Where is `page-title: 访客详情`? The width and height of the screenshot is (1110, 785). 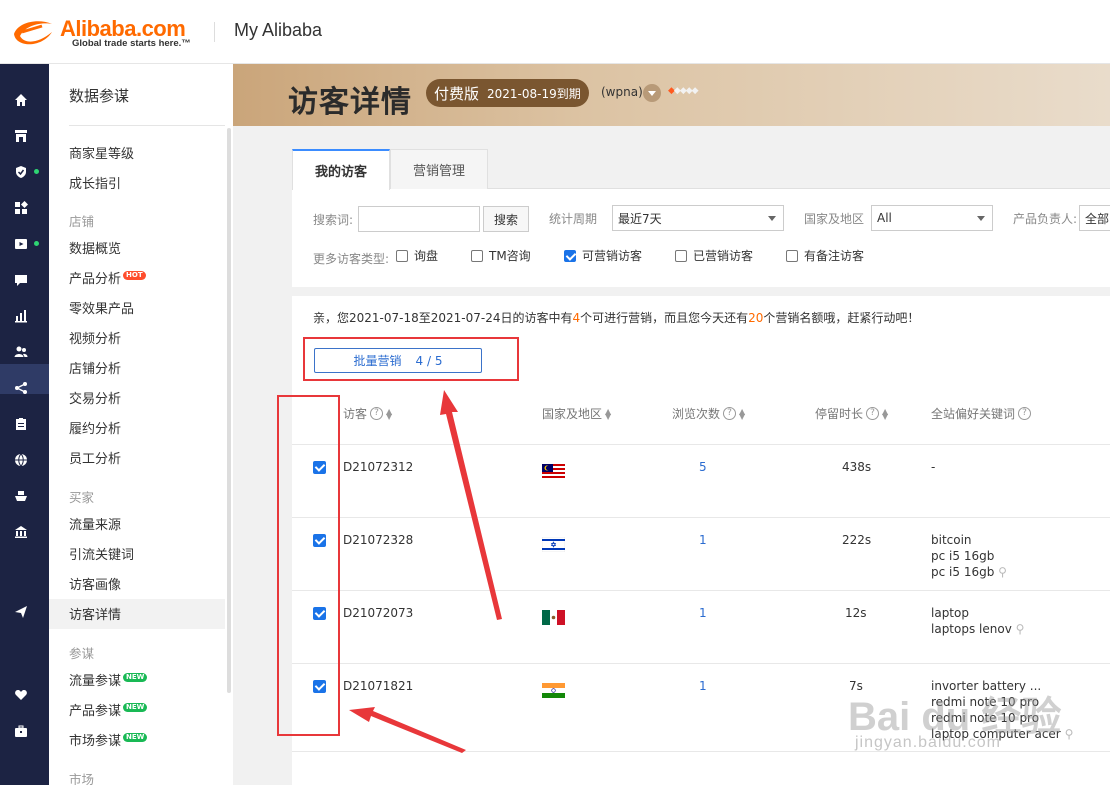 page-title: 访客详情 is located at coordinates (350, 102).